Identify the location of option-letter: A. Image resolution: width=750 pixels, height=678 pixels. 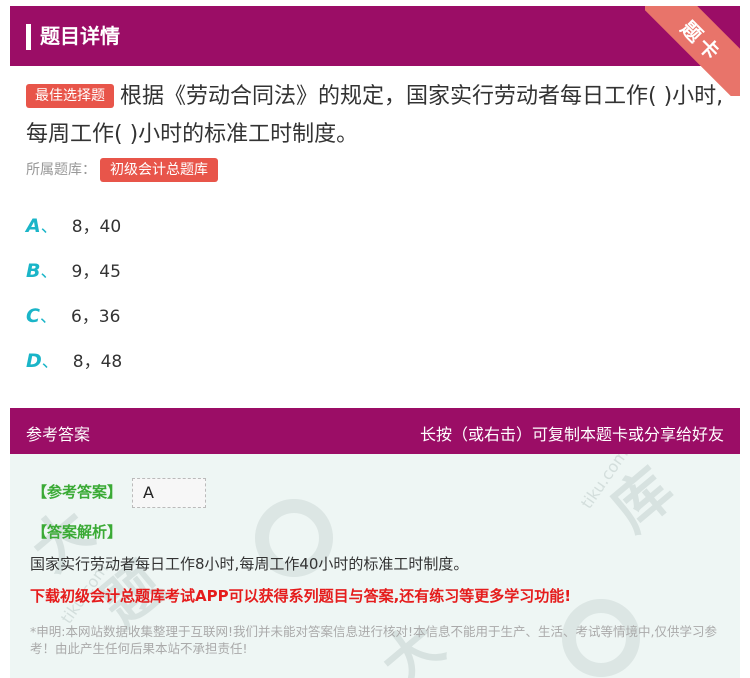
(33, 226).